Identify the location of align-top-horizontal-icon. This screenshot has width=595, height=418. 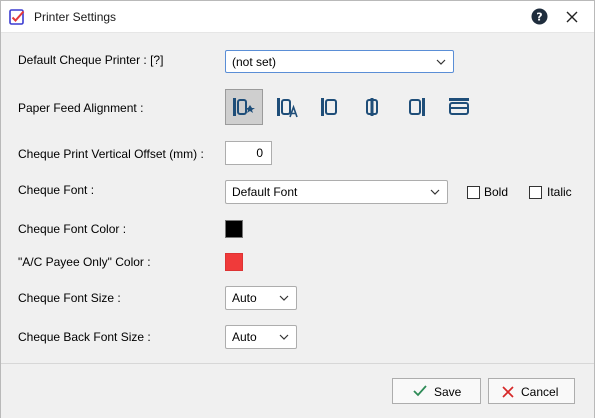
(459, 106).